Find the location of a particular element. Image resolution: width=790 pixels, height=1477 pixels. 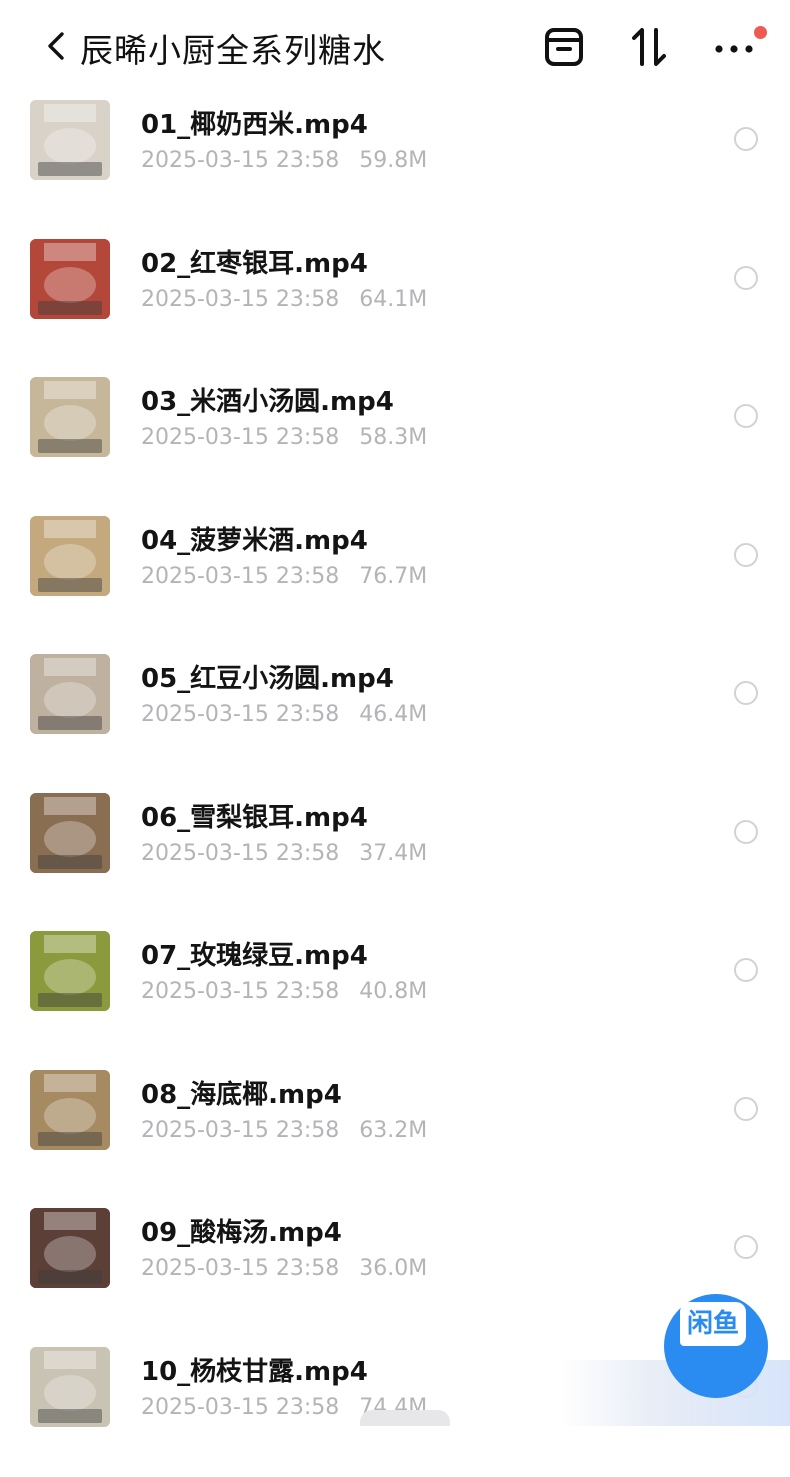

file-meta: 2025-03-15 23:58 59.8M is located at coordinates (284, 160).